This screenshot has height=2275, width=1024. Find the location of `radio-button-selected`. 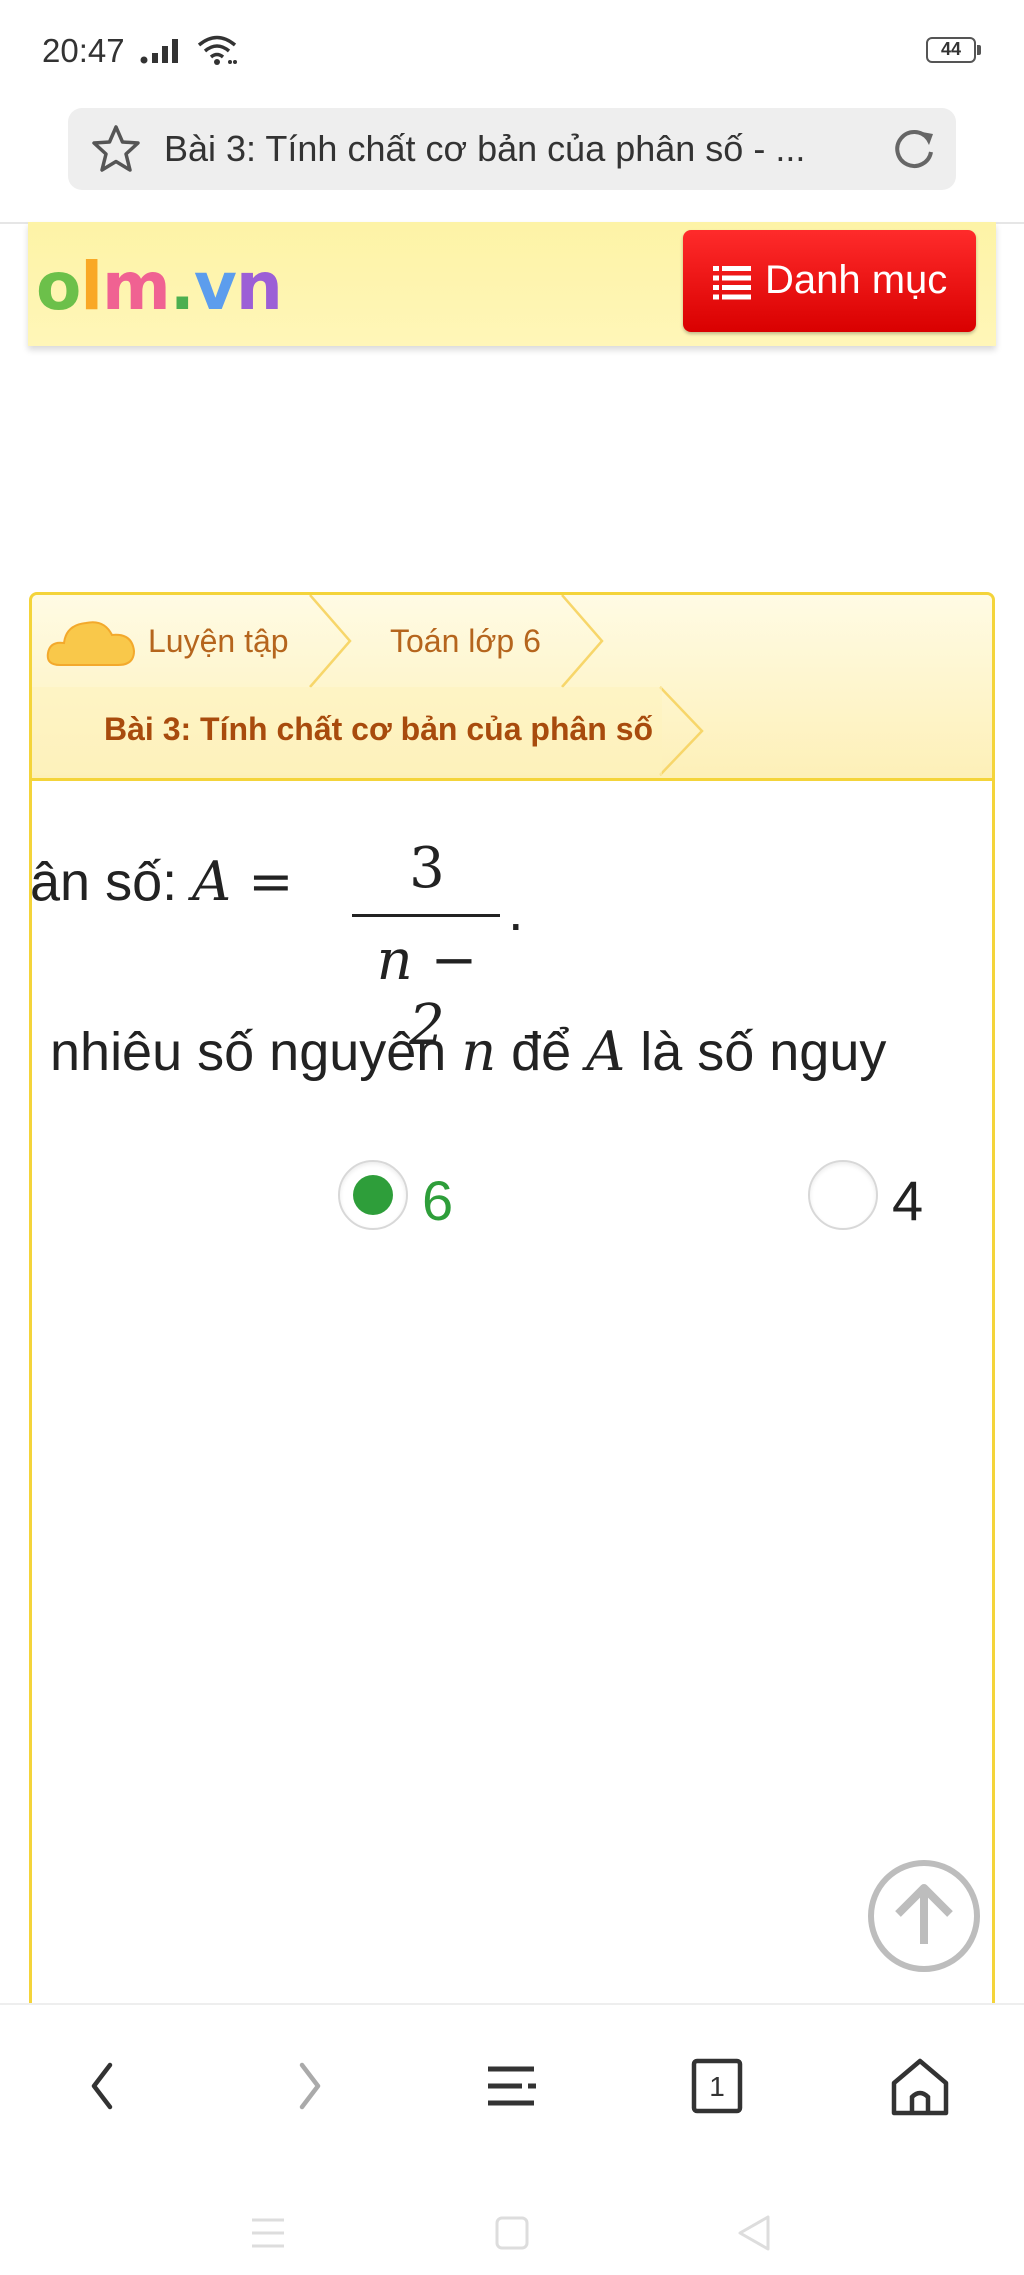

radio-button-selected is located at coordinates (373, 1195).